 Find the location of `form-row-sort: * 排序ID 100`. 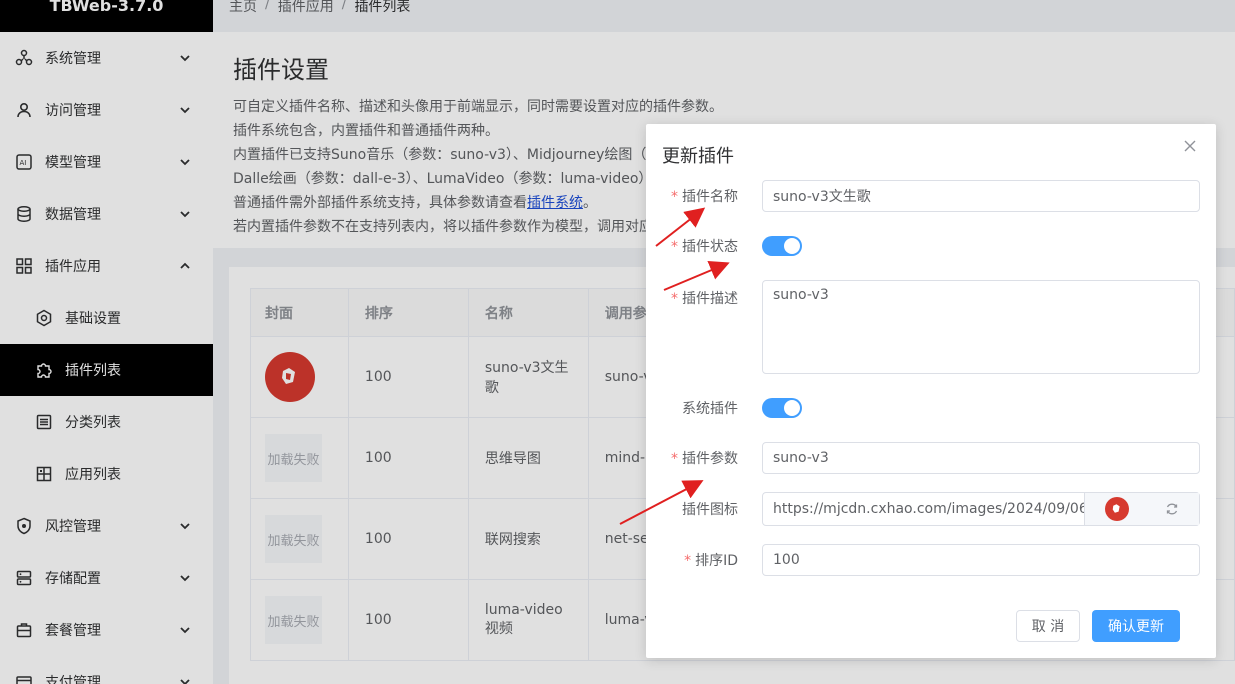

form-row-sort: * 排序ID 100 is located at coordinates (931, 560).